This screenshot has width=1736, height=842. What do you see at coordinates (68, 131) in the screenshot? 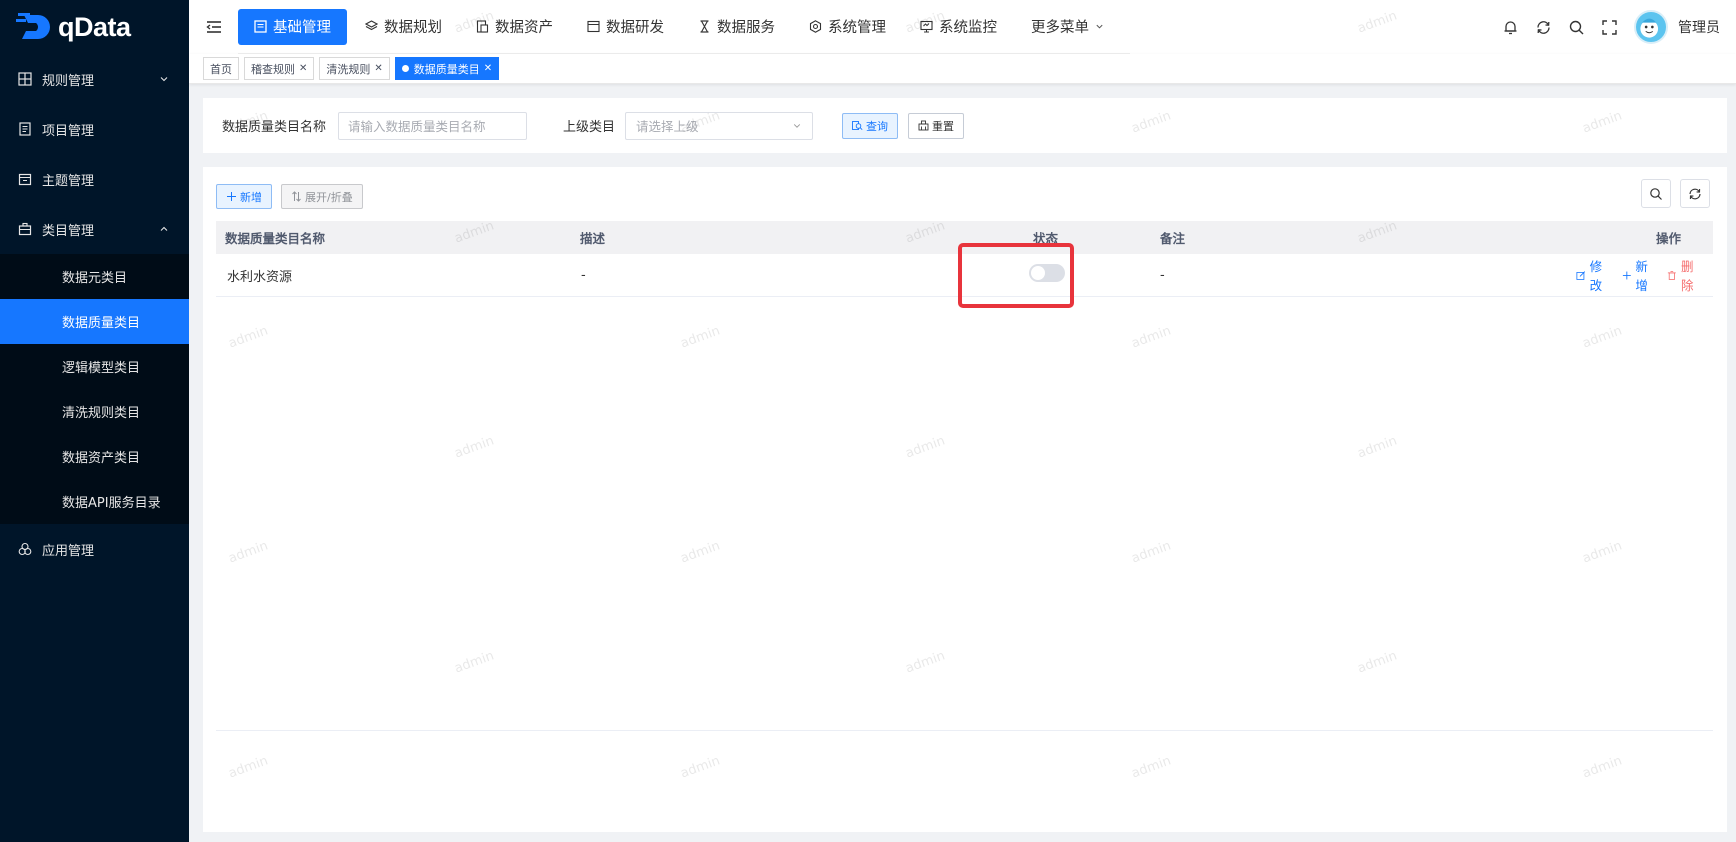
I see `sidebar-item-label: 项目管理` at bounding box center [68, 131].